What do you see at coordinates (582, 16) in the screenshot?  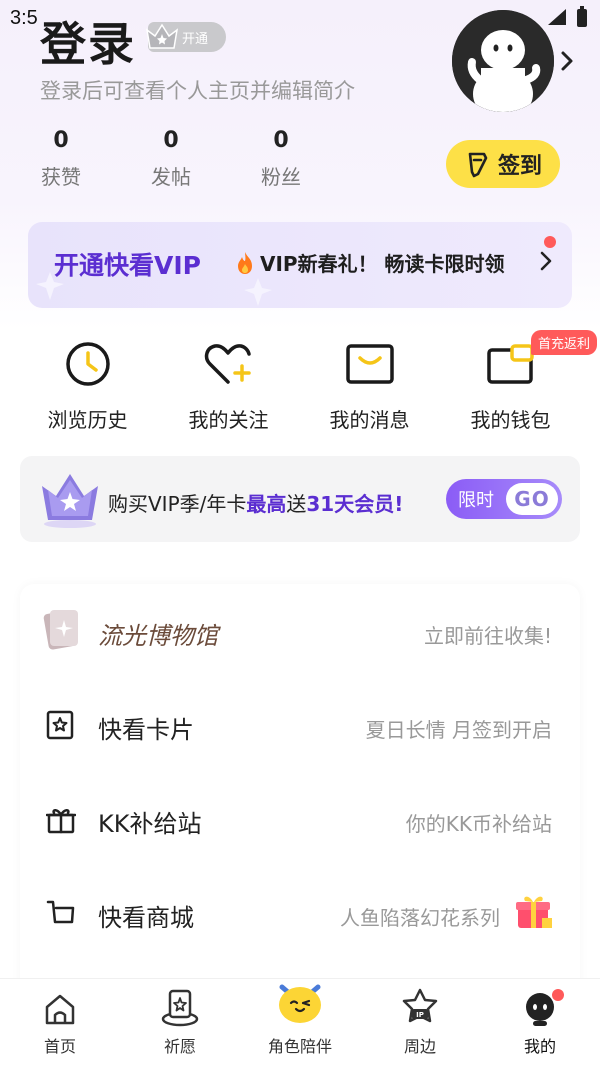 I see `battery-icon` at bounding box center [582, 16].